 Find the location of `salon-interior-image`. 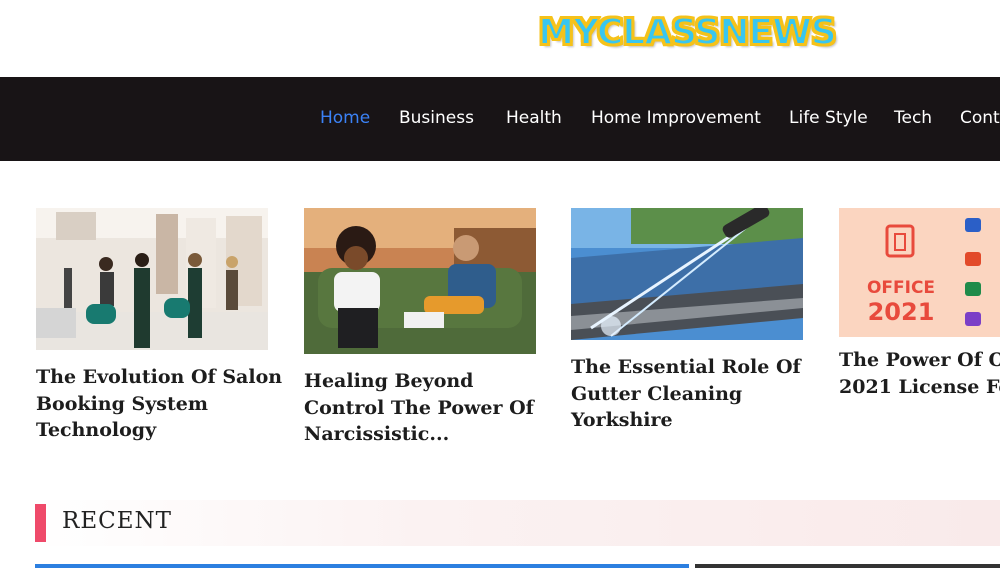

salon-interior-image is located at coordinates (152, 279).